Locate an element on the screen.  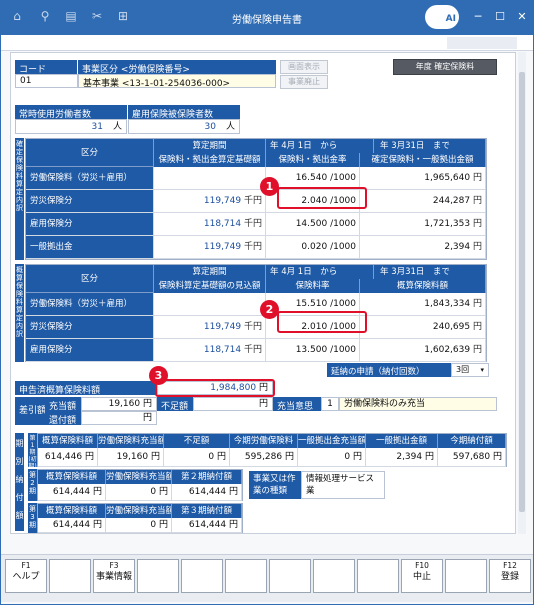
business-type-label: 事業又は作業の種類 is located at coordinates (275, 485).